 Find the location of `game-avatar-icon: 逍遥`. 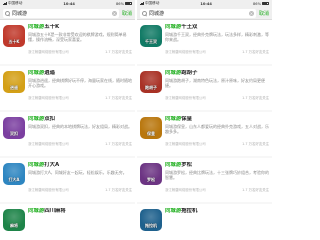

game-avatar-icon: 逍遥 is located at coordinates (14, 82).